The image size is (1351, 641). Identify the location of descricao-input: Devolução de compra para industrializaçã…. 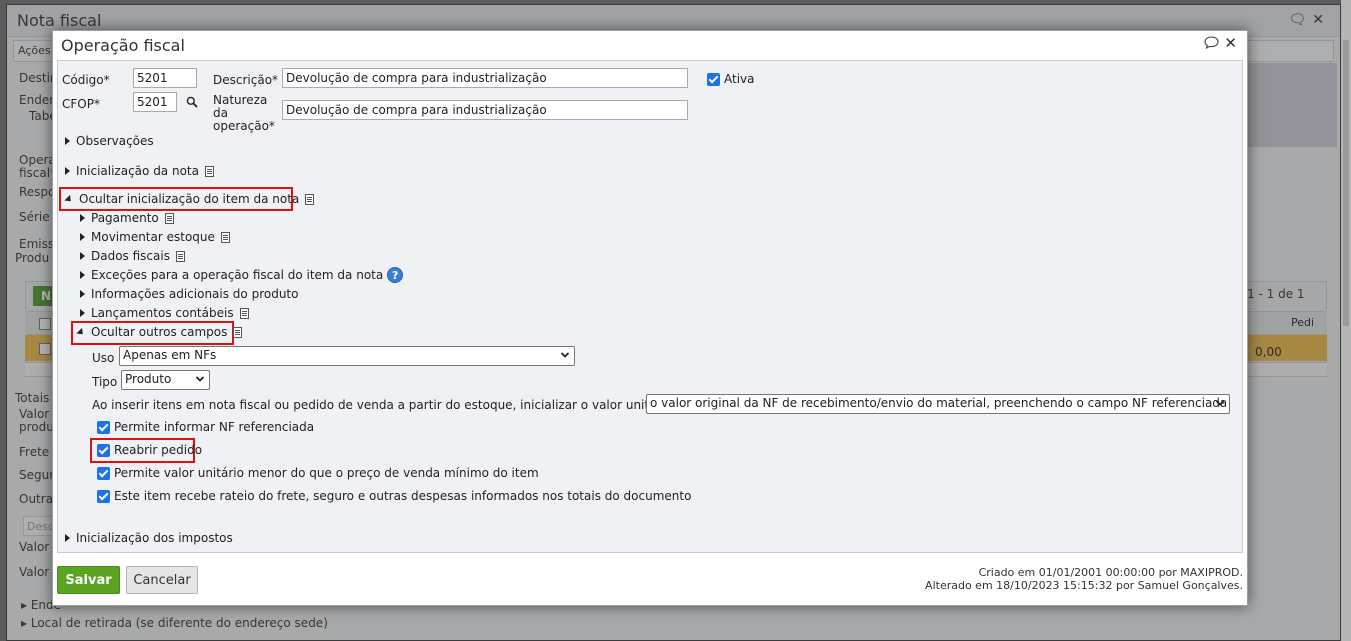
(485, 78).